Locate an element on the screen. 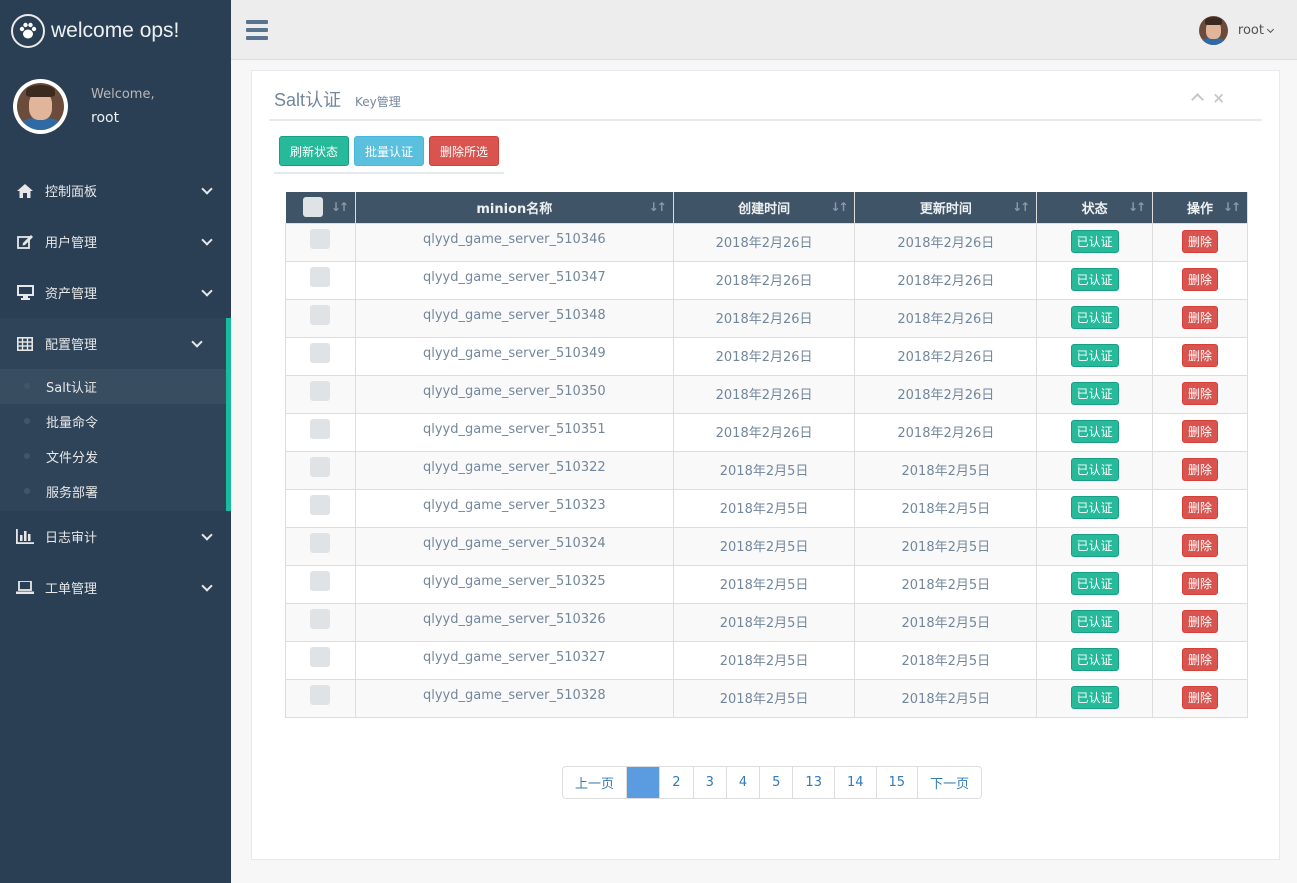 Image resolution: width=1297 pixels, height=883 pixels. sidebar-subitem-service-deploy: 服务部署 is located at coordinates (113, 491).